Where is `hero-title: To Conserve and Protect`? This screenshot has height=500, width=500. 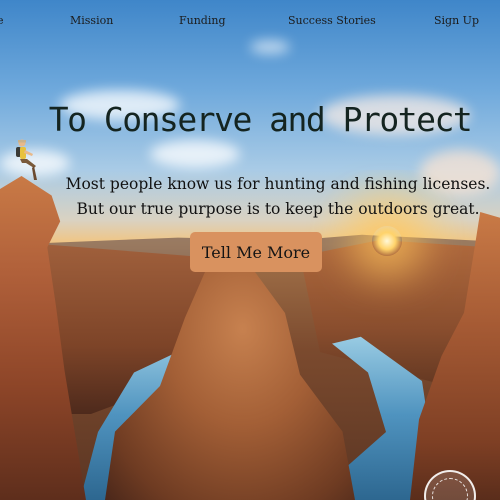
hero-title: To Conserve and Protect is located at coordinates (260, 119).